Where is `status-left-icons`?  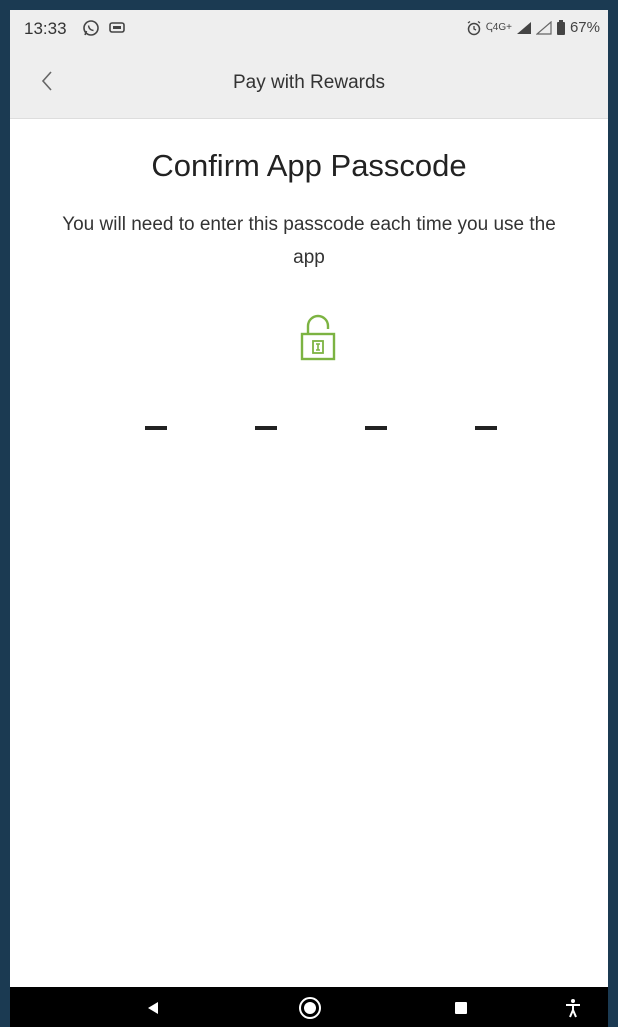
status-left-icons is located at coordinates (104, 28).